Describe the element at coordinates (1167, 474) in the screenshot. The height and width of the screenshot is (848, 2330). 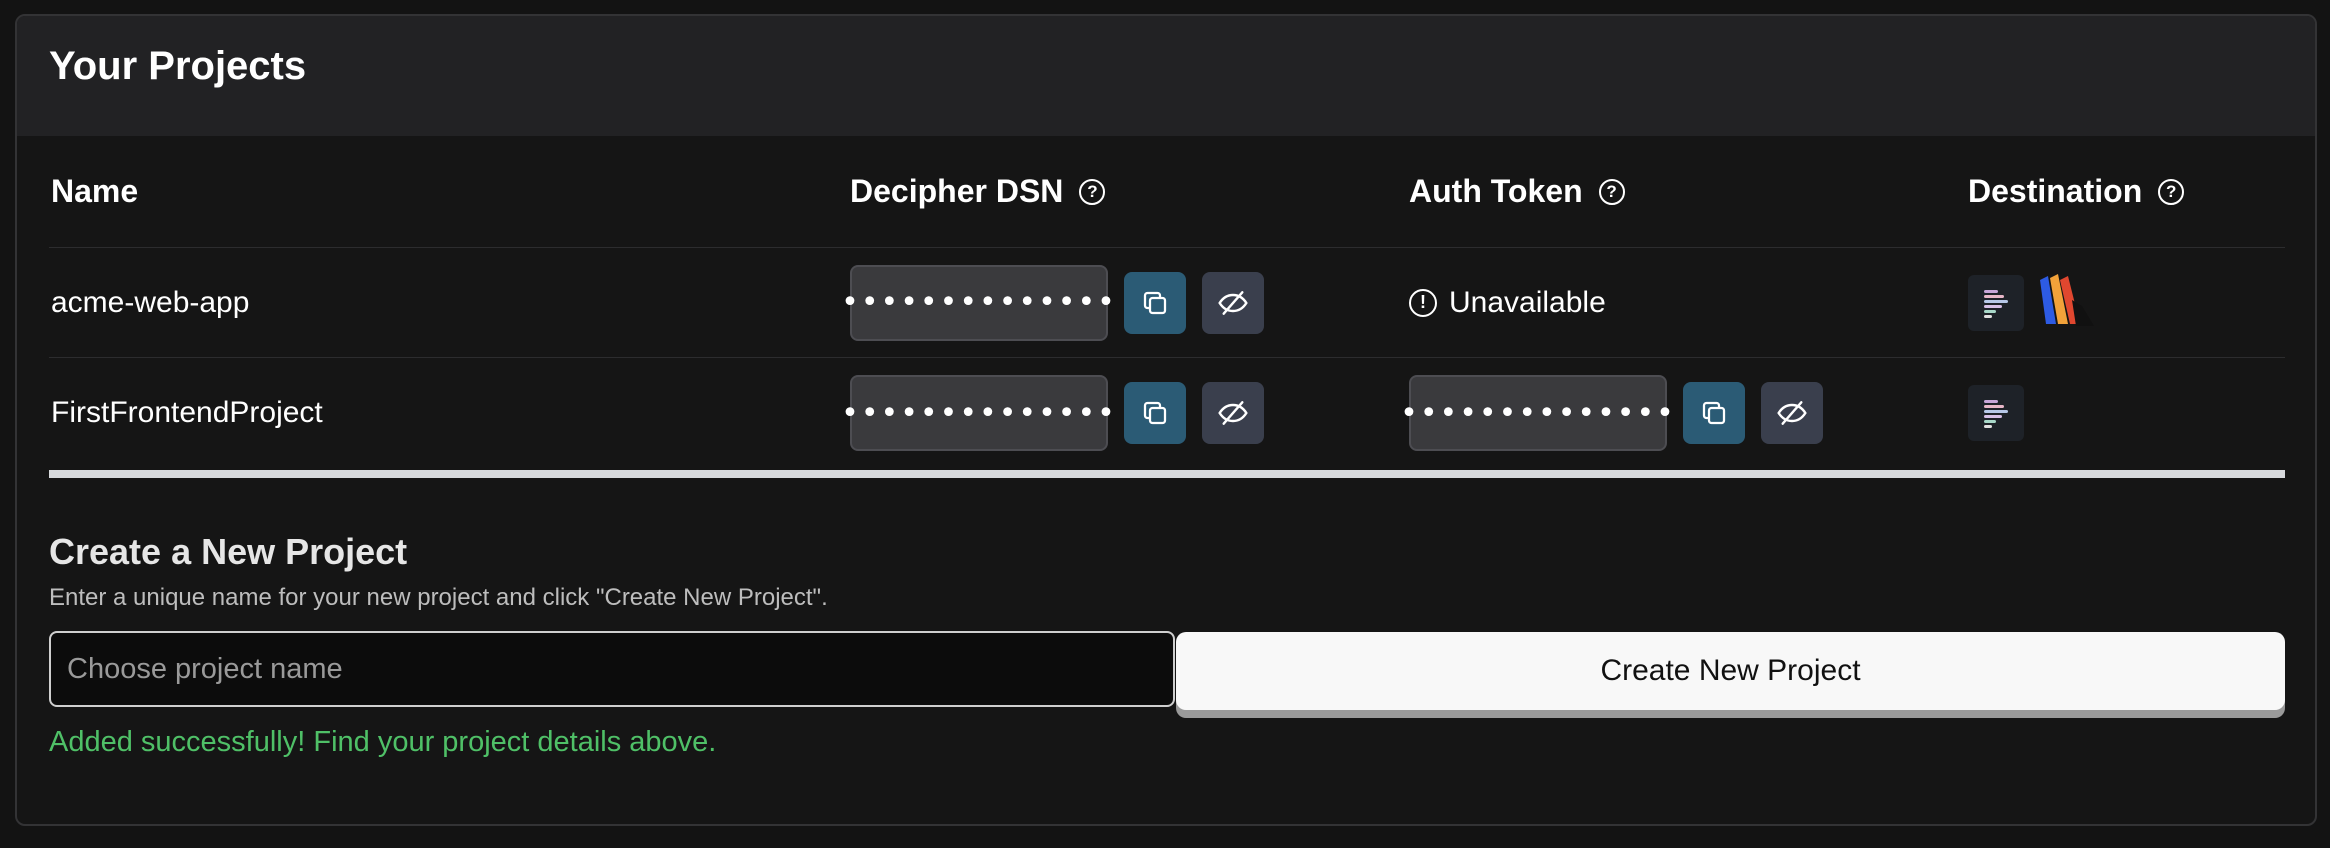
I see `section-divider` at that location.